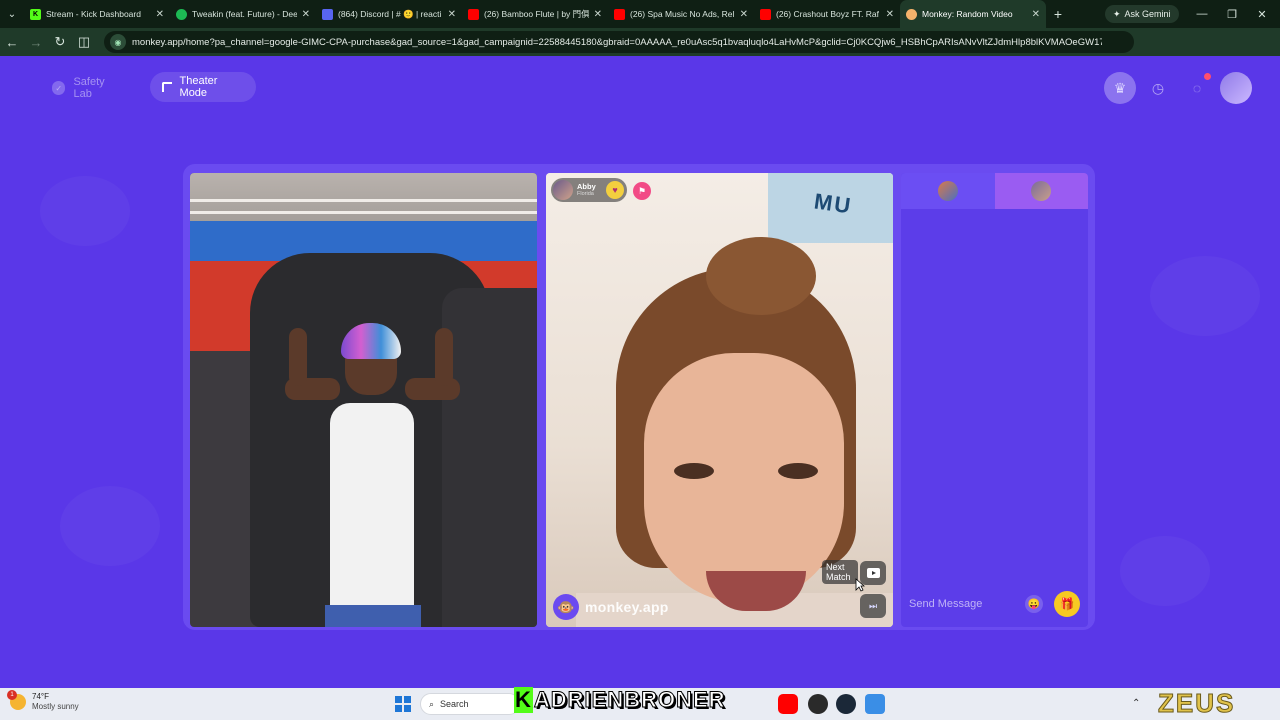  What do you see at coordinates (788, 704) in the screenshot?
I see `youtube-taskbar-icon` at bounding box center [788, 704].